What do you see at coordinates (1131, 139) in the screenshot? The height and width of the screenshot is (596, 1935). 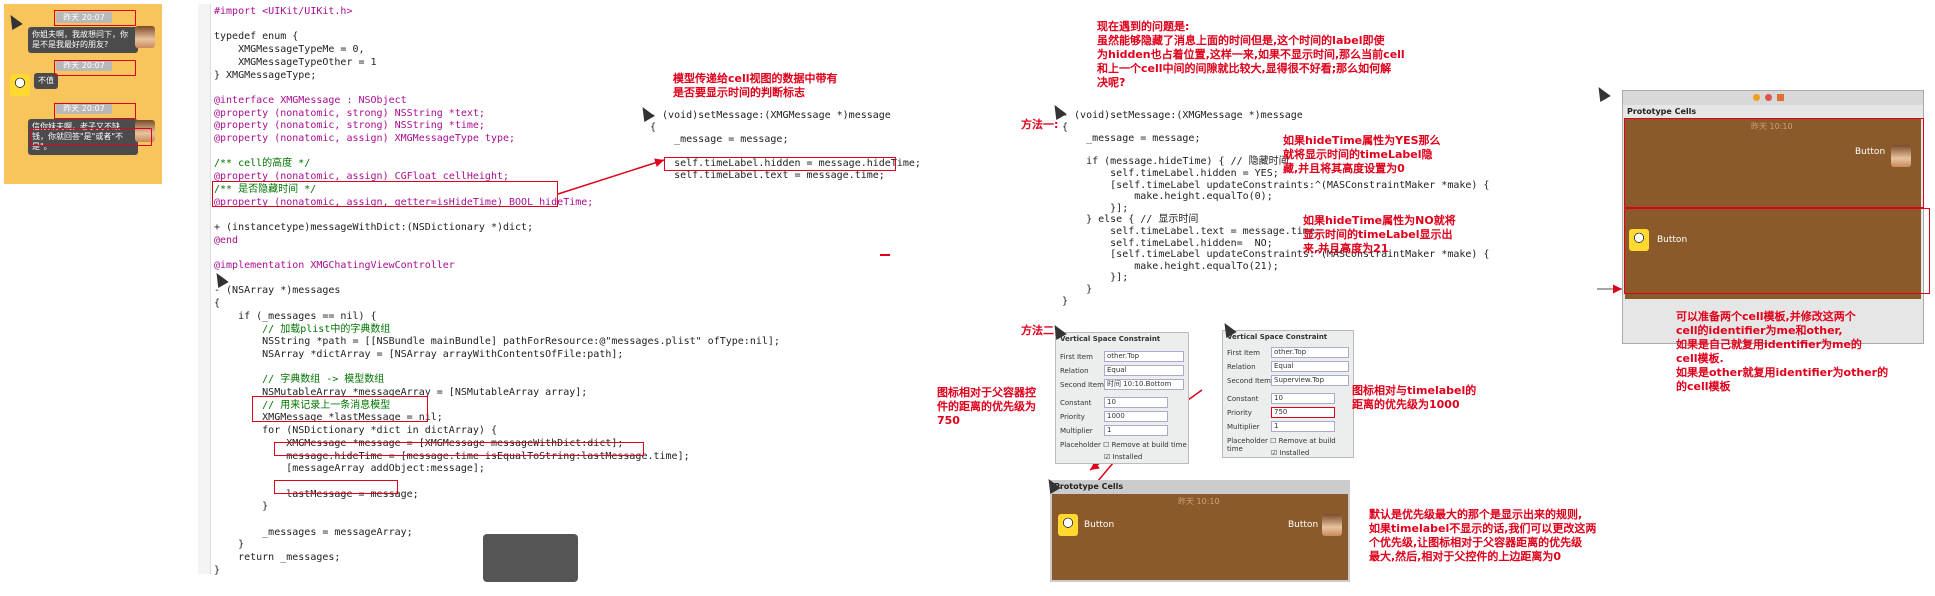 I see `code-line: _message = message;` at bounding box center [1131, 139].